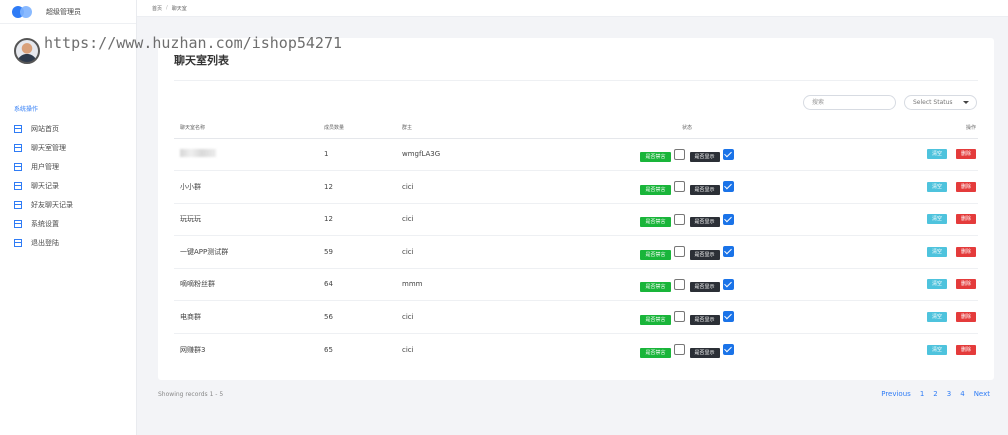  What do you see at coordinates (48, 147) in the screenshot?
I see `sidebar-item-label: 聊天室管理` at bounding box center [48, 147].